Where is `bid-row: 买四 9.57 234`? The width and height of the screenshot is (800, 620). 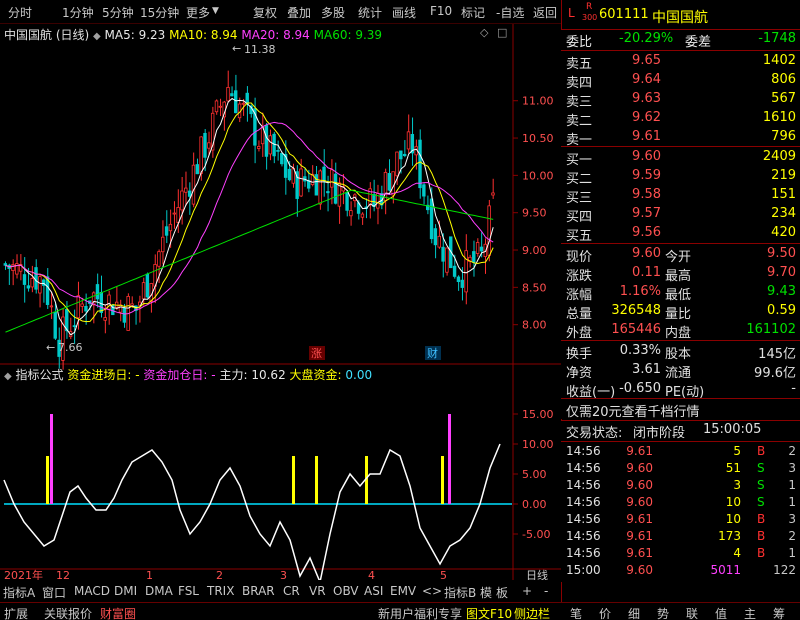
bid-row: 买四 9.57 234 is located at coordinates (680, 215).